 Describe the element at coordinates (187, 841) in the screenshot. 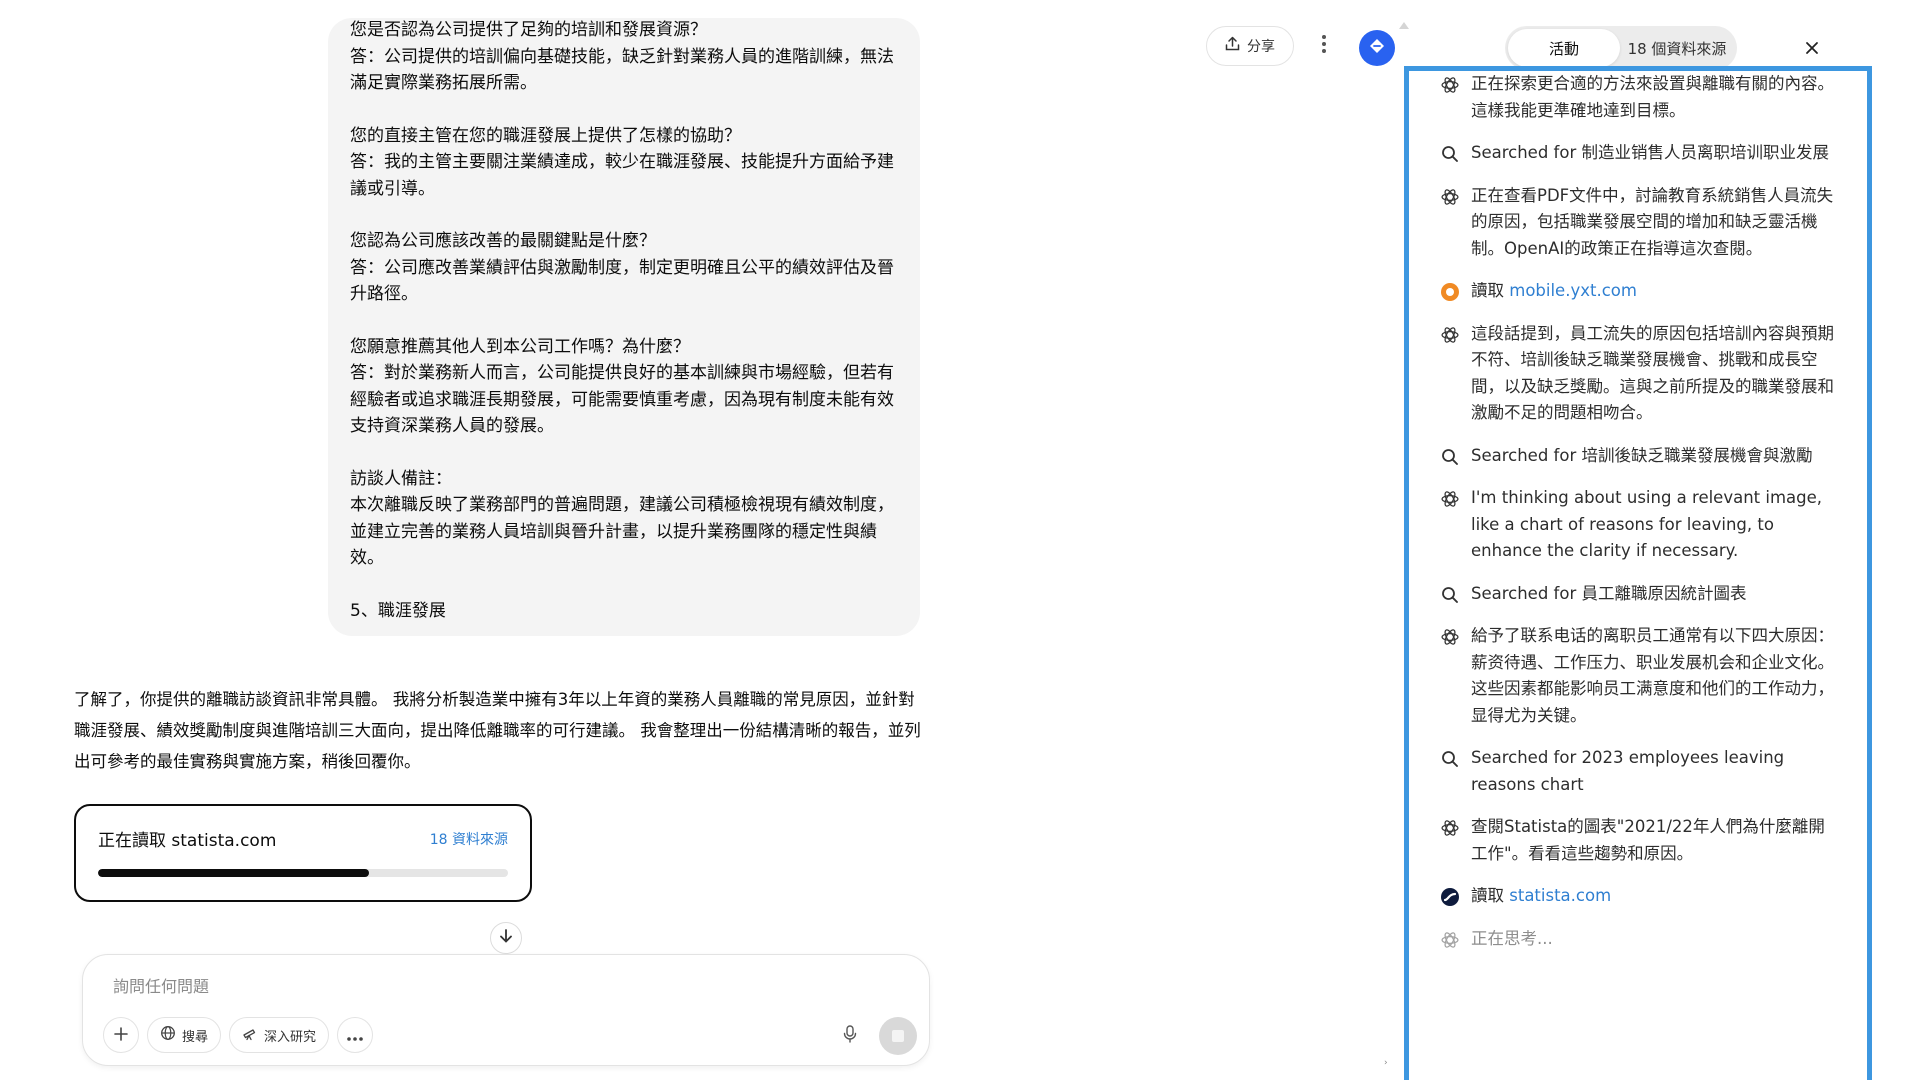

I see `research-status-text: 正在讀取 statista.com` at that location.